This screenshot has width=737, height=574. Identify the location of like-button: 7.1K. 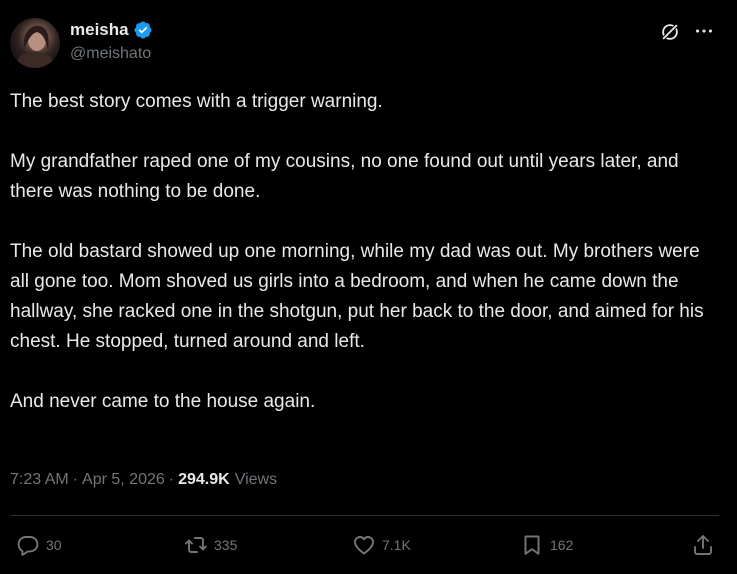
(381, 545).